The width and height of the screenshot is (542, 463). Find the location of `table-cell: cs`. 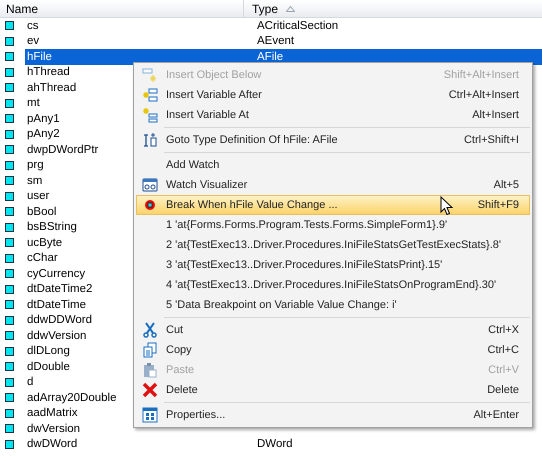

table-cell: cs is located at coordinates (32, 26).